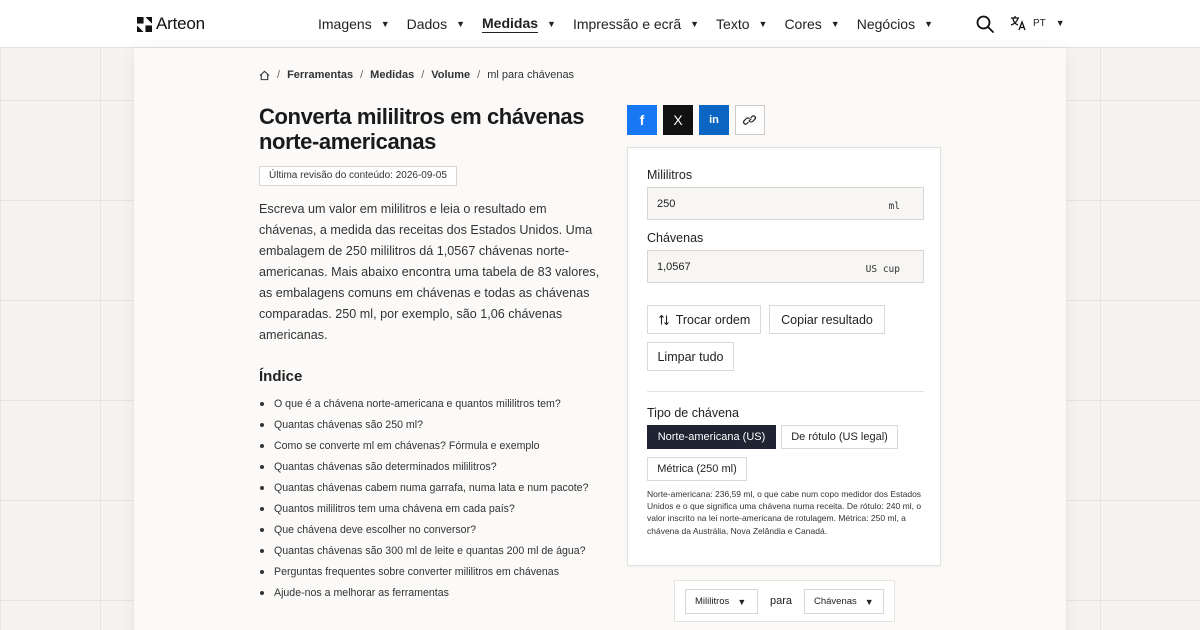  I want to click on nav-item-impressao: Impressão e ecrã ▼, so click(636, 24).